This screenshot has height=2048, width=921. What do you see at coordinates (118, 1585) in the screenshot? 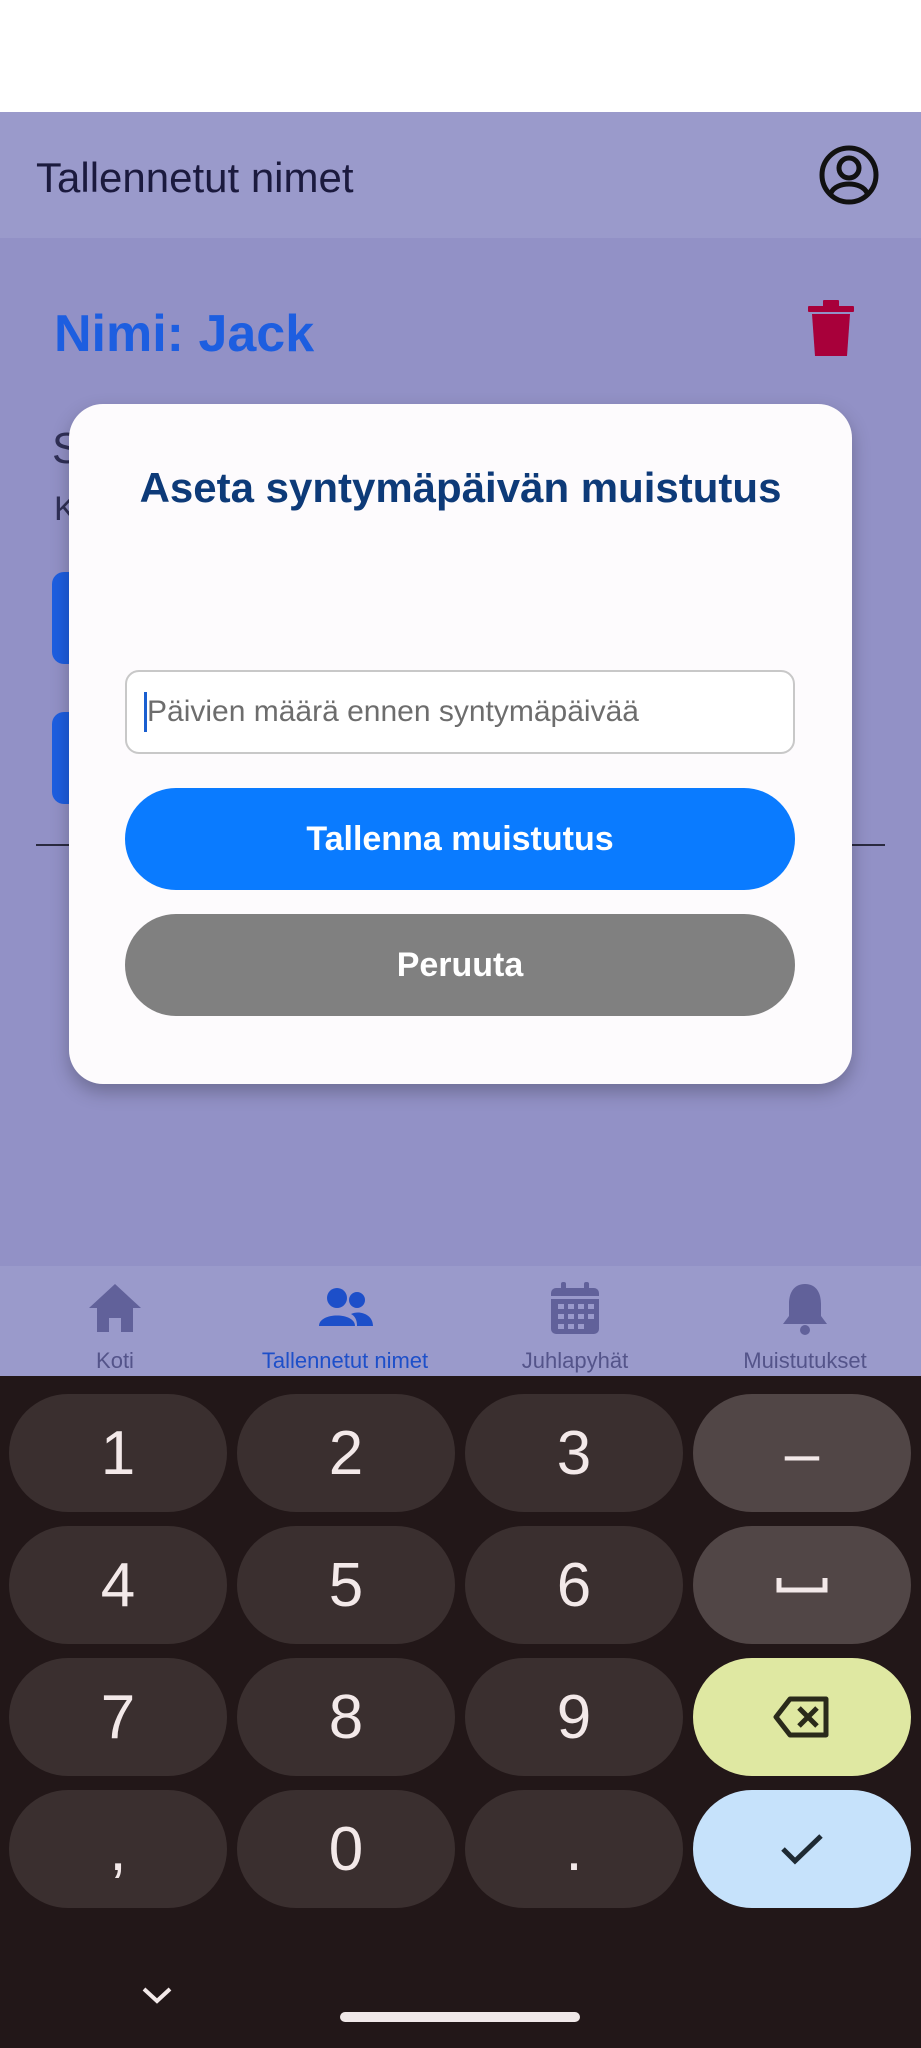
I see `key-4: 4` at bounding box center [118, 1585].